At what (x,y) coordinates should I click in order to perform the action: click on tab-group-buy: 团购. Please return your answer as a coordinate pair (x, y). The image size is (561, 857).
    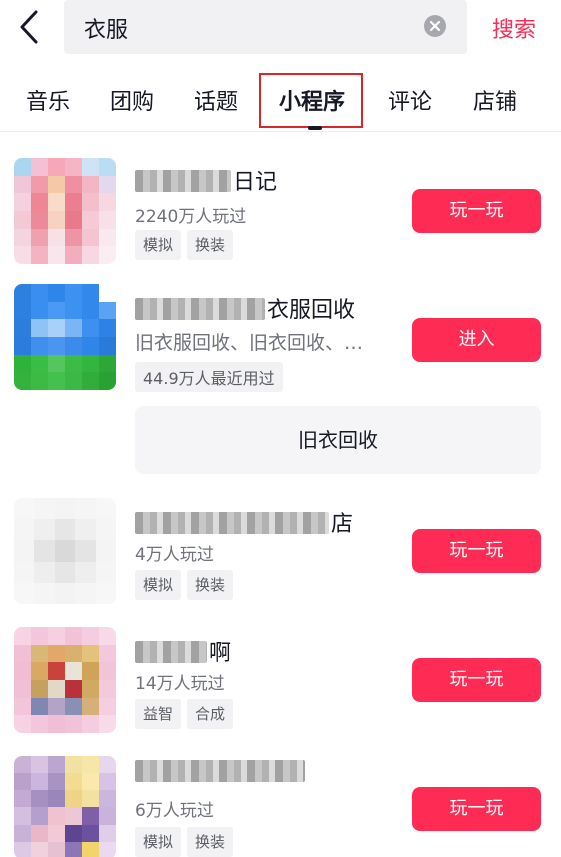
    Looking at the image, I should click on (132, 100).